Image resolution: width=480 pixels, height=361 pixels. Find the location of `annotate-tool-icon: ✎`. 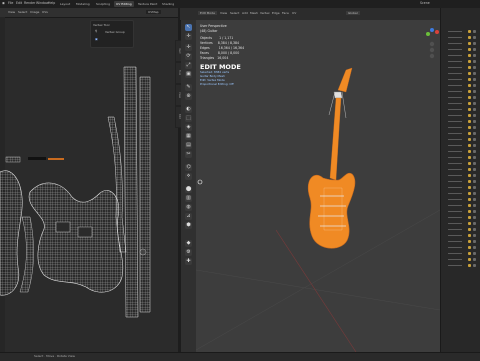

annotate-tool-icon: ✎ is located at coordinates (188, 87).